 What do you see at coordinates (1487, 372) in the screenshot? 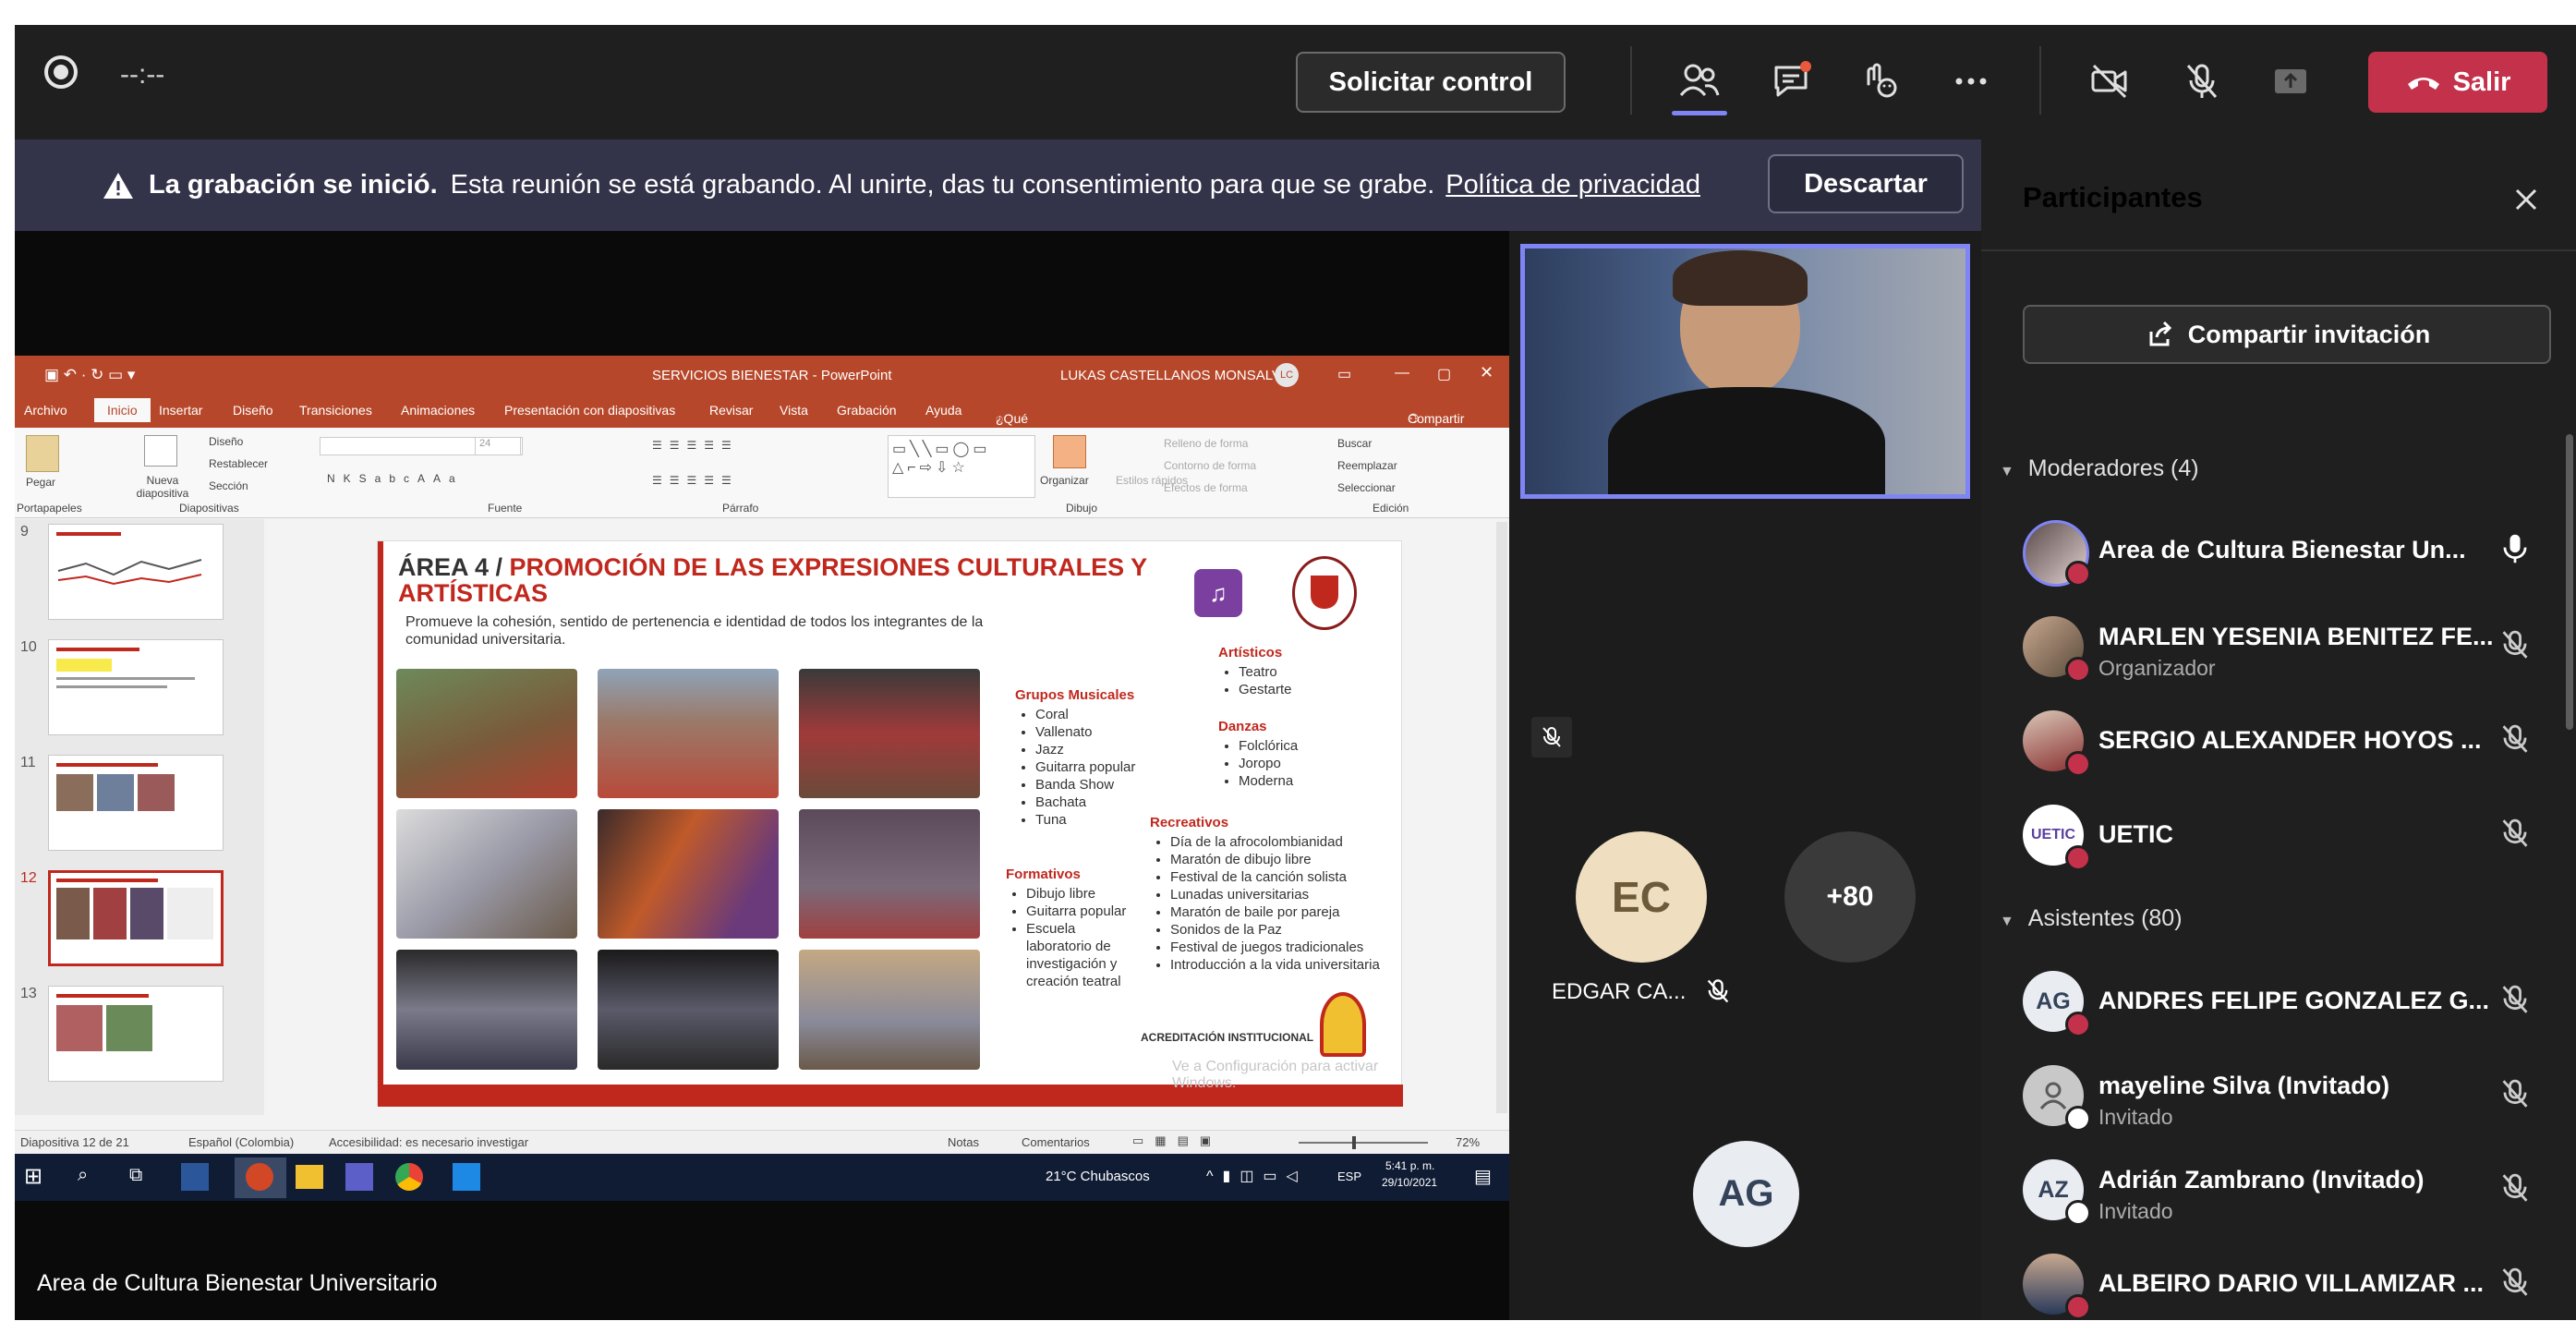
I see `close-window-icon: ✕` at bounding box center [1487, 372].